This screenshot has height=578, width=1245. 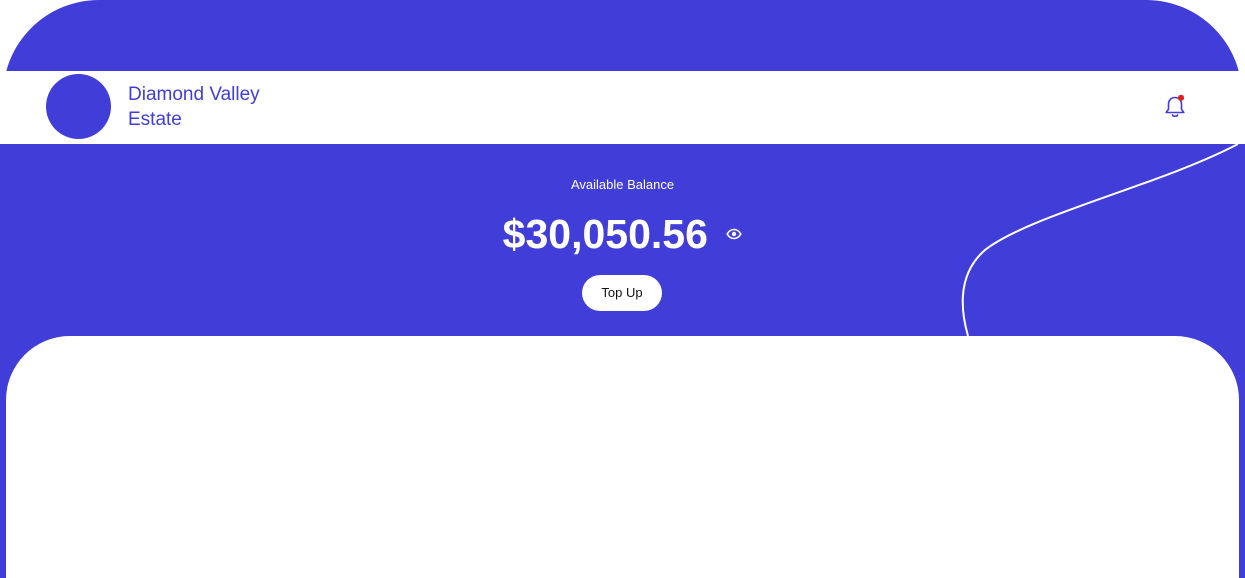 What do you see at coordinates (622, 293) in the screenshot?
I see `top-up-button: Top Up` at bounding box center [622, 293].